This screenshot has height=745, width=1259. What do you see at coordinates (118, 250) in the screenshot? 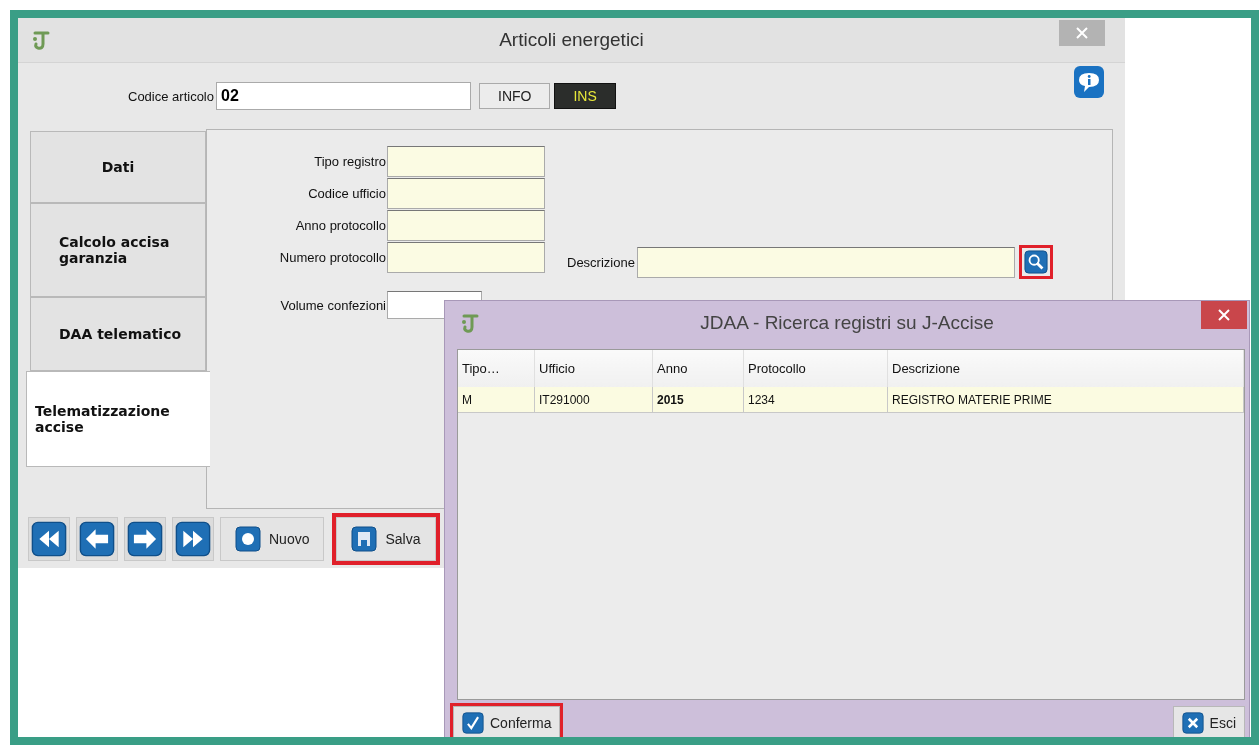
I see `tab: Calcolo accisa garanzia` at bounding box center [118, 250].